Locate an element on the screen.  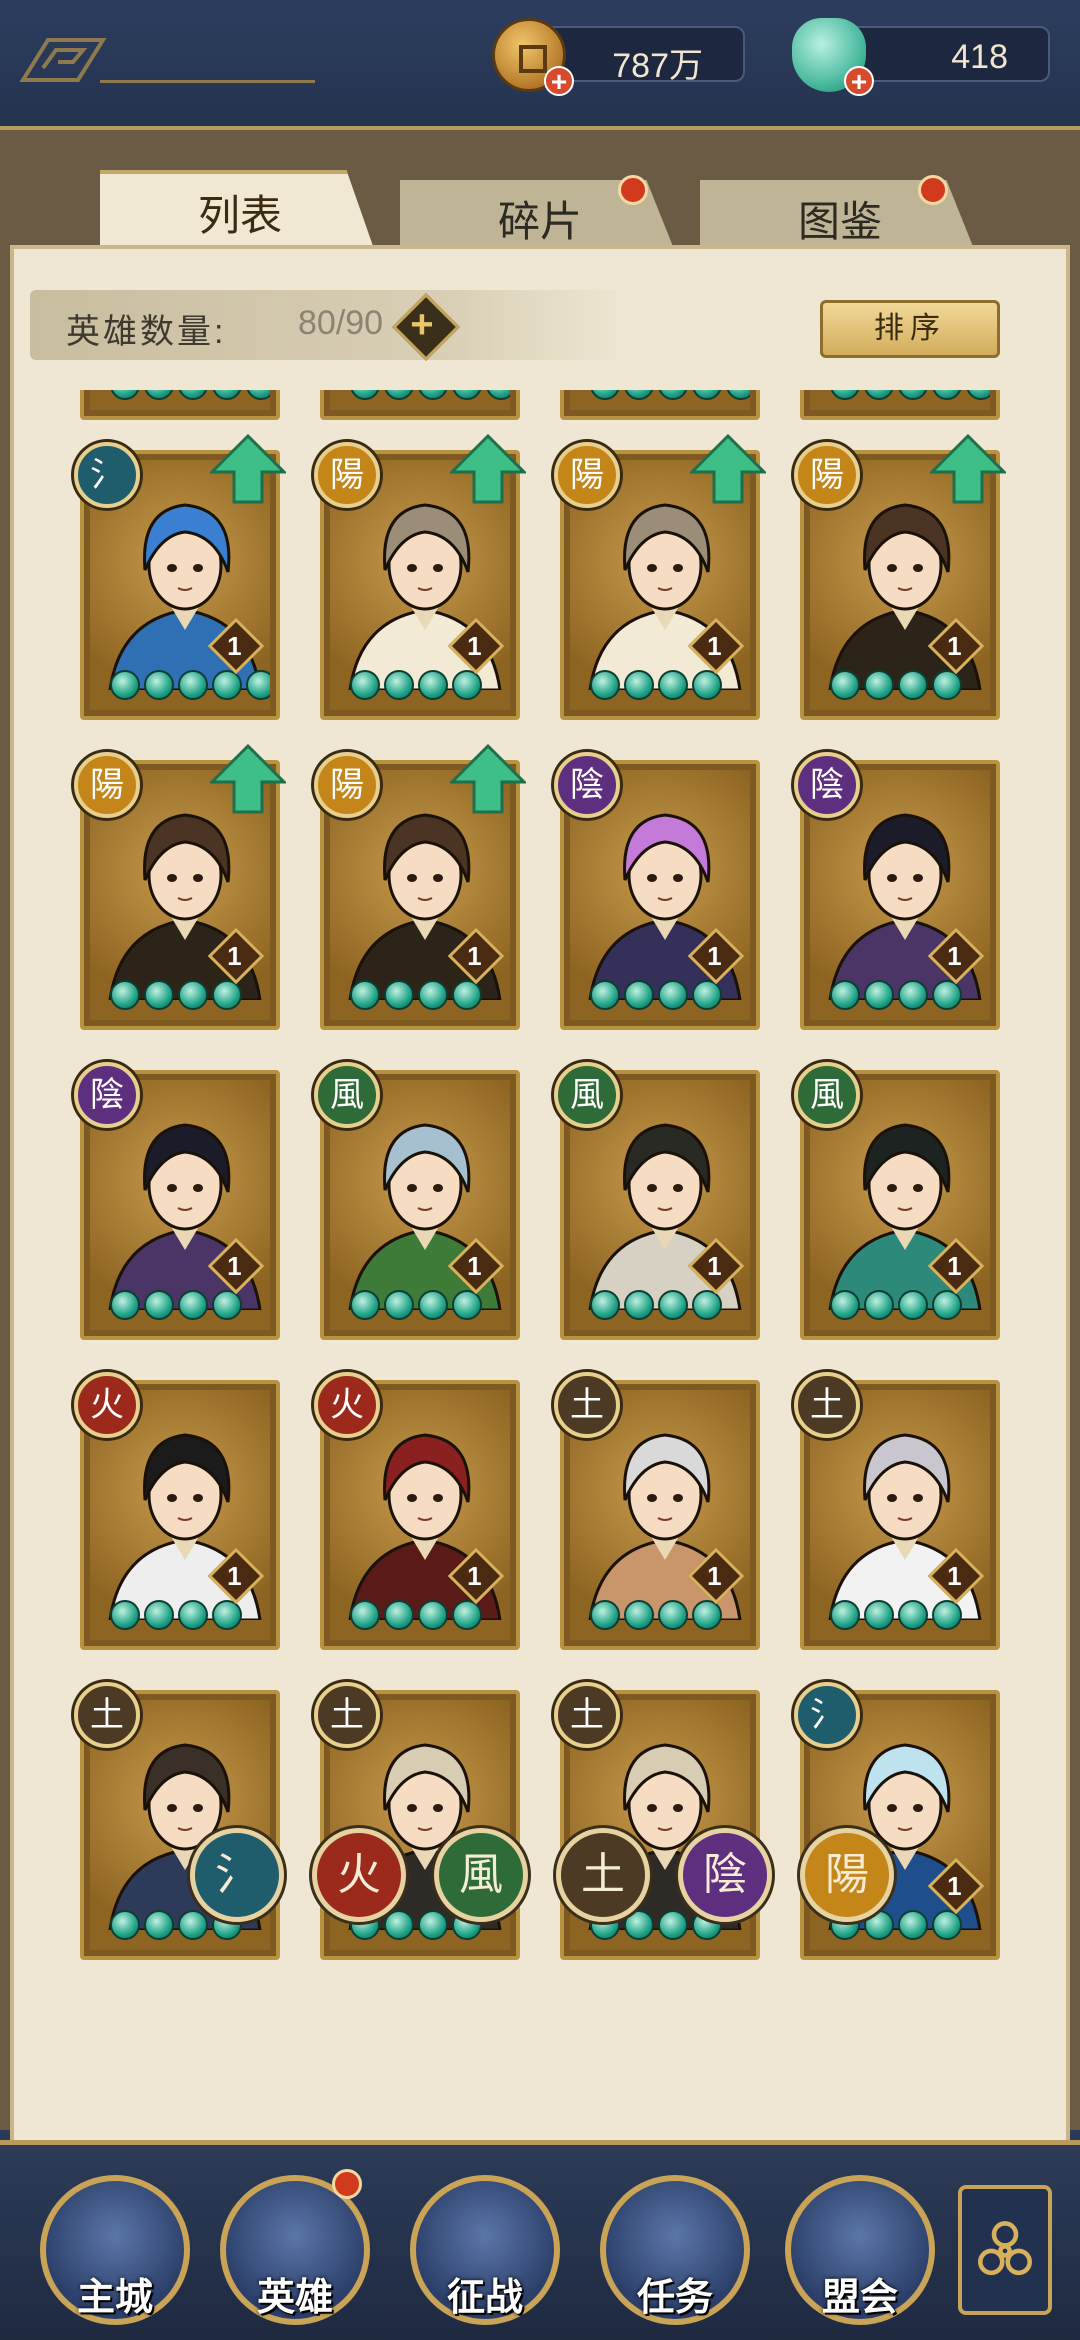
fragments-badge is located at coordinates (633, 190).